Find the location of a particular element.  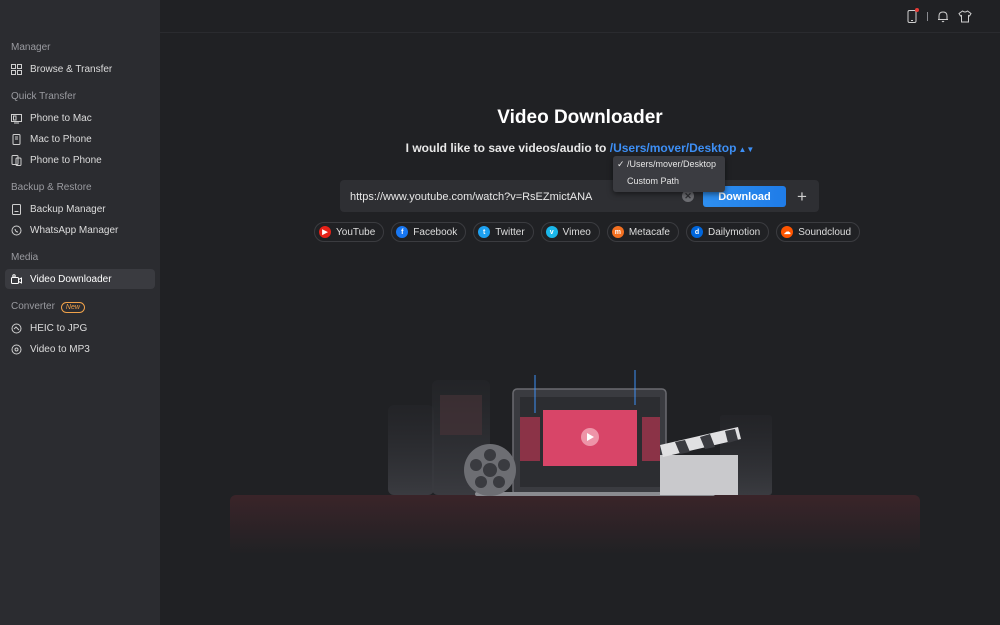

whatsapp-icon is located at coordinates (16, 230).